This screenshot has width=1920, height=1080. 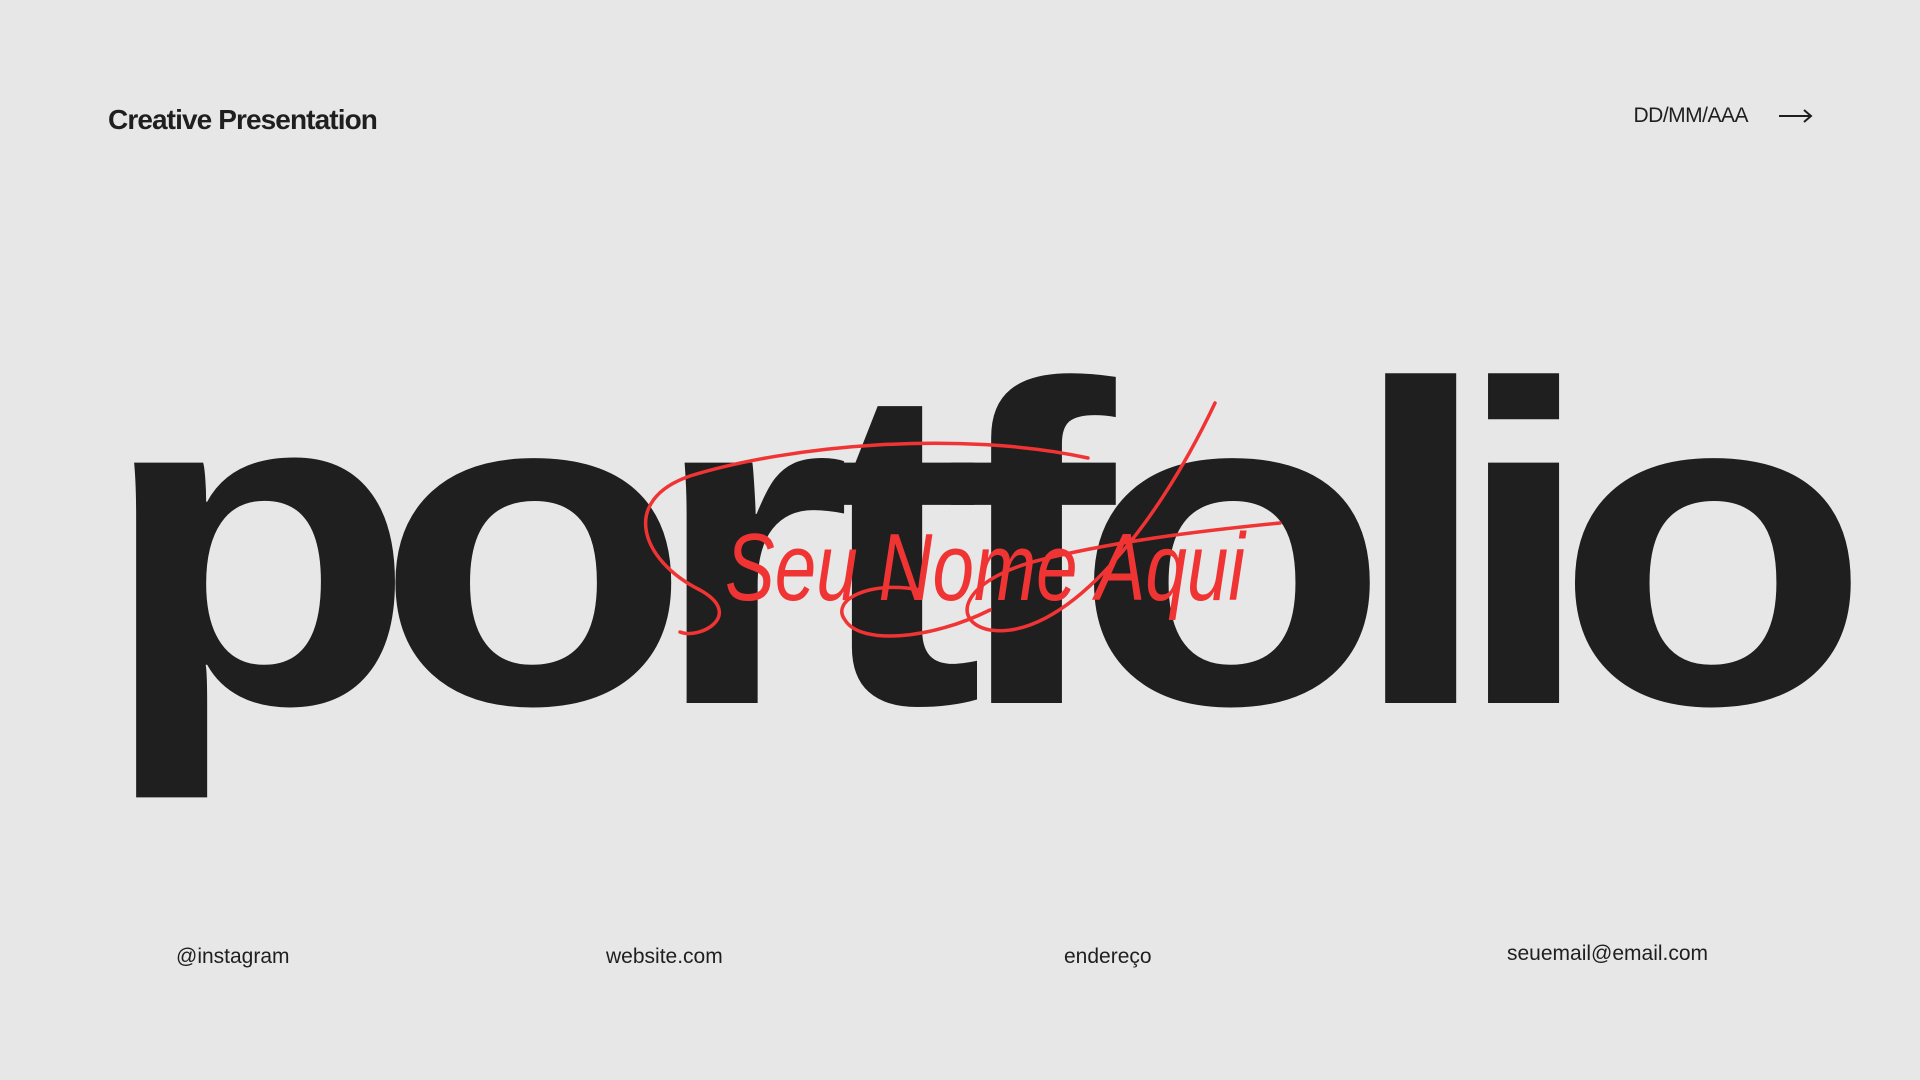 I want to click on presentation-title: Creative Presentation, so click(x=243, y=119).